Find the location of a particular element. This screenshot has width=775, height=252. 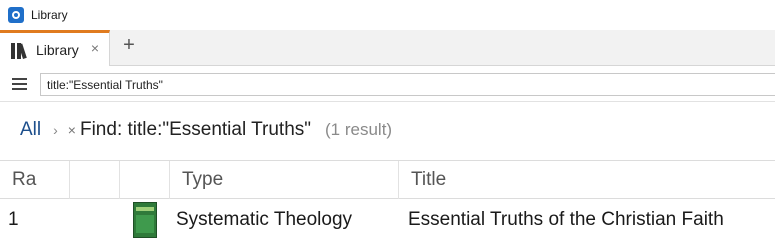

column-header-title: Title is located at coordinates (587, 180).